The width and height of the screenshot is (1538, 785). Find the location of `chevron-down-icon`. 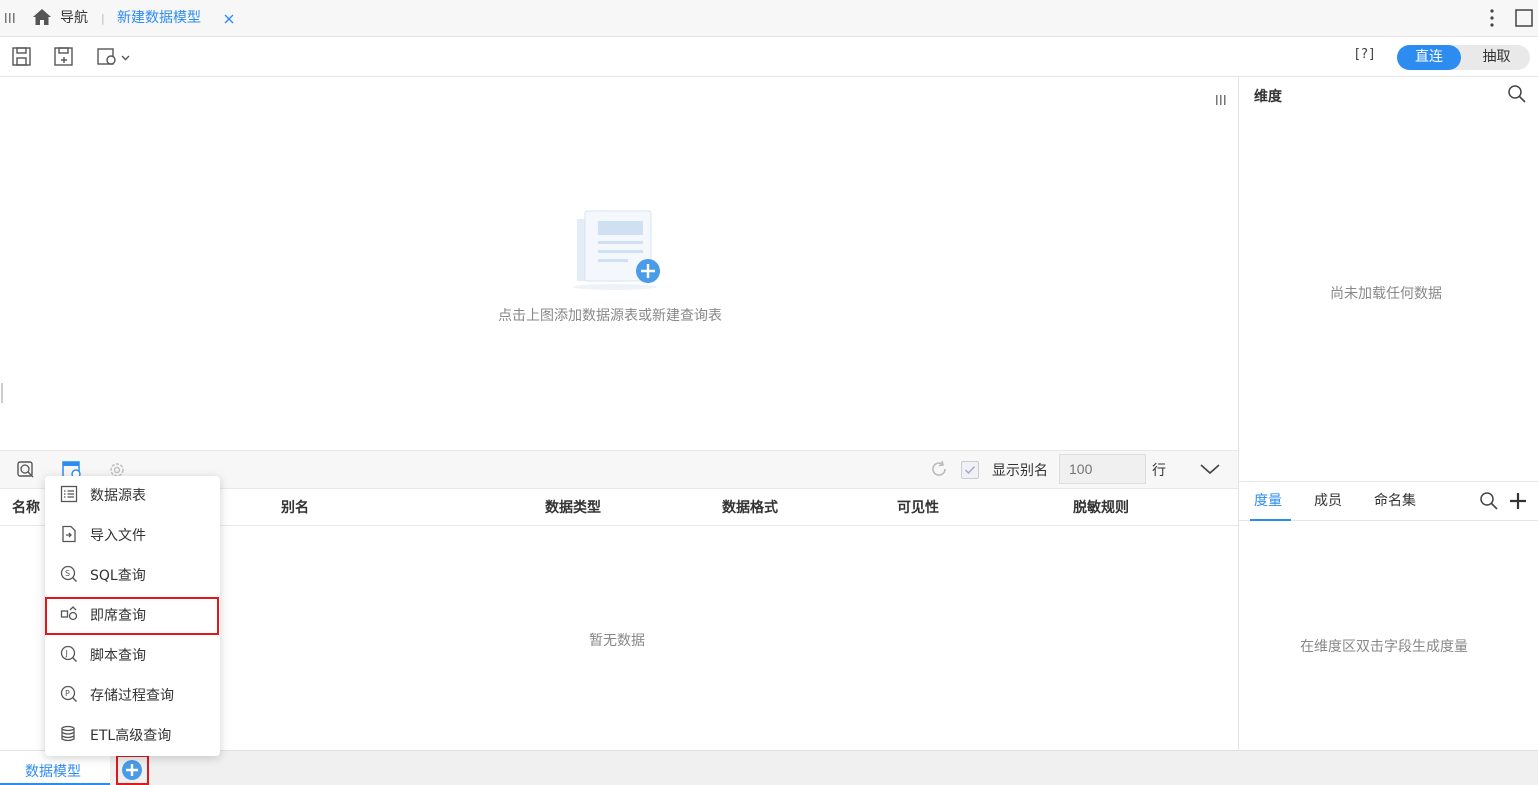

chevron-down-icon is located at coordinates (1210, 469).